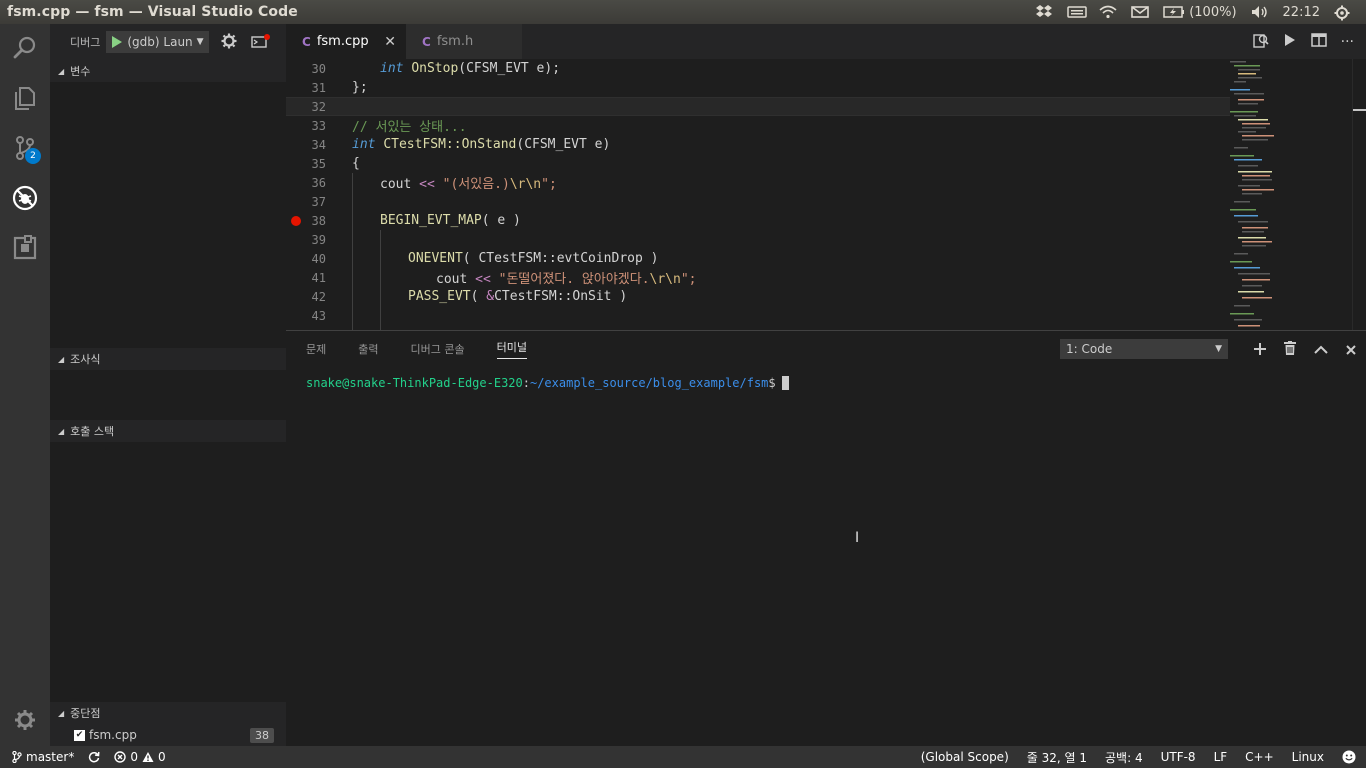  Describe the element at coordinates (1178, 757) in the screenshot. I see `encoding: UTF-8` at that location.